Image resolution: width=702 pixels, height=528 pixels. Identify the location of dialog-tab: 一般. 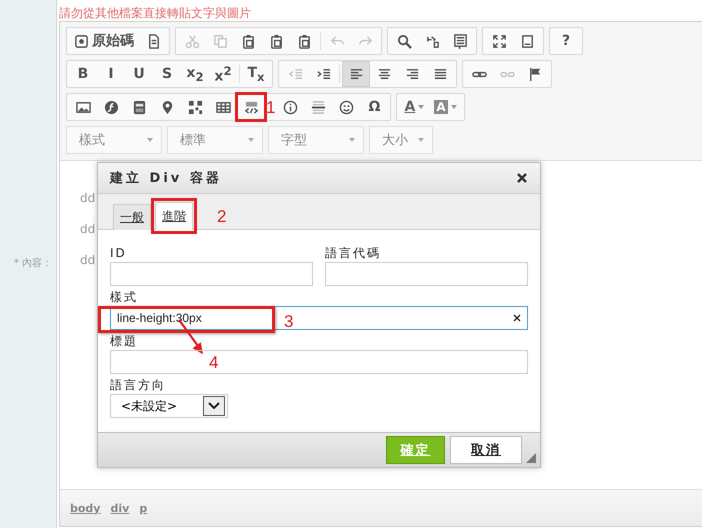
(132, 217).